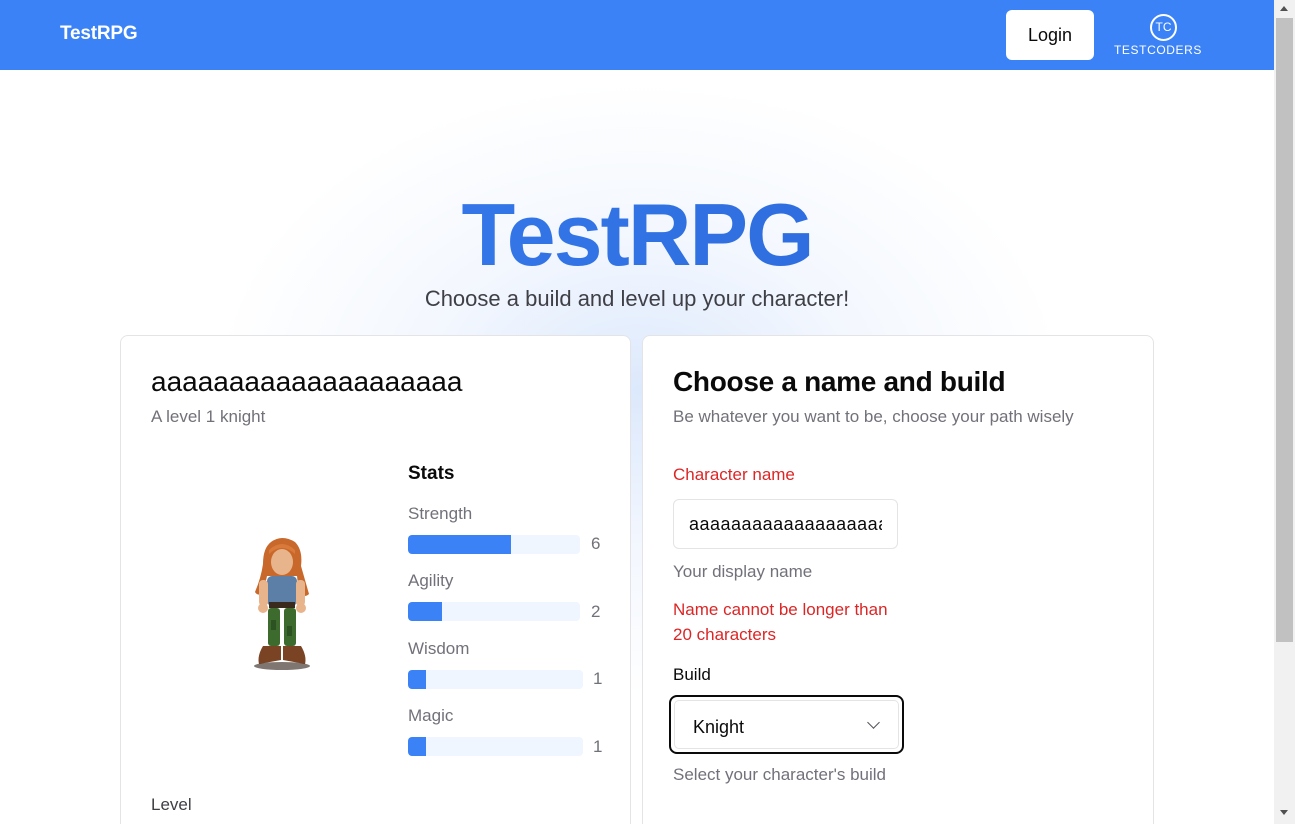  I want to click on testcoders-wordmark: TESTCODERS, so click(1158, 50).